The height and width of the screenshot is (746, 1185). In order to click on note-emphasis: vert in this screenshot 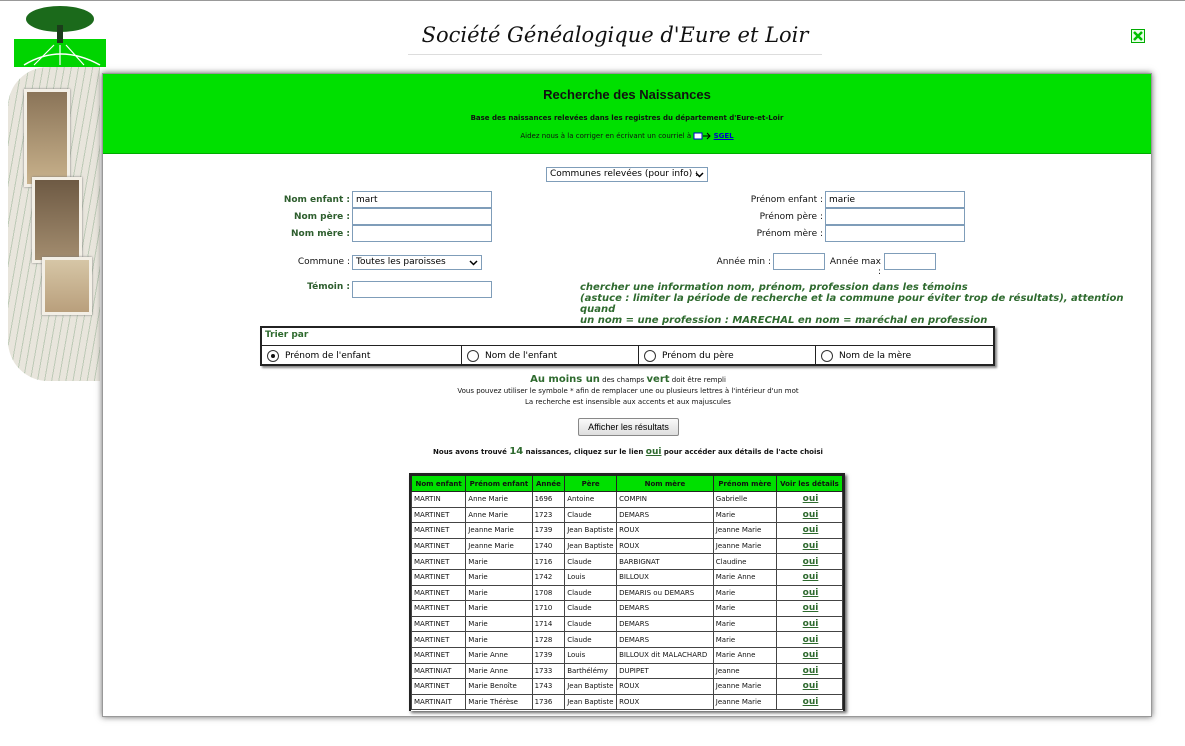, I will do `click(658, 379)`.